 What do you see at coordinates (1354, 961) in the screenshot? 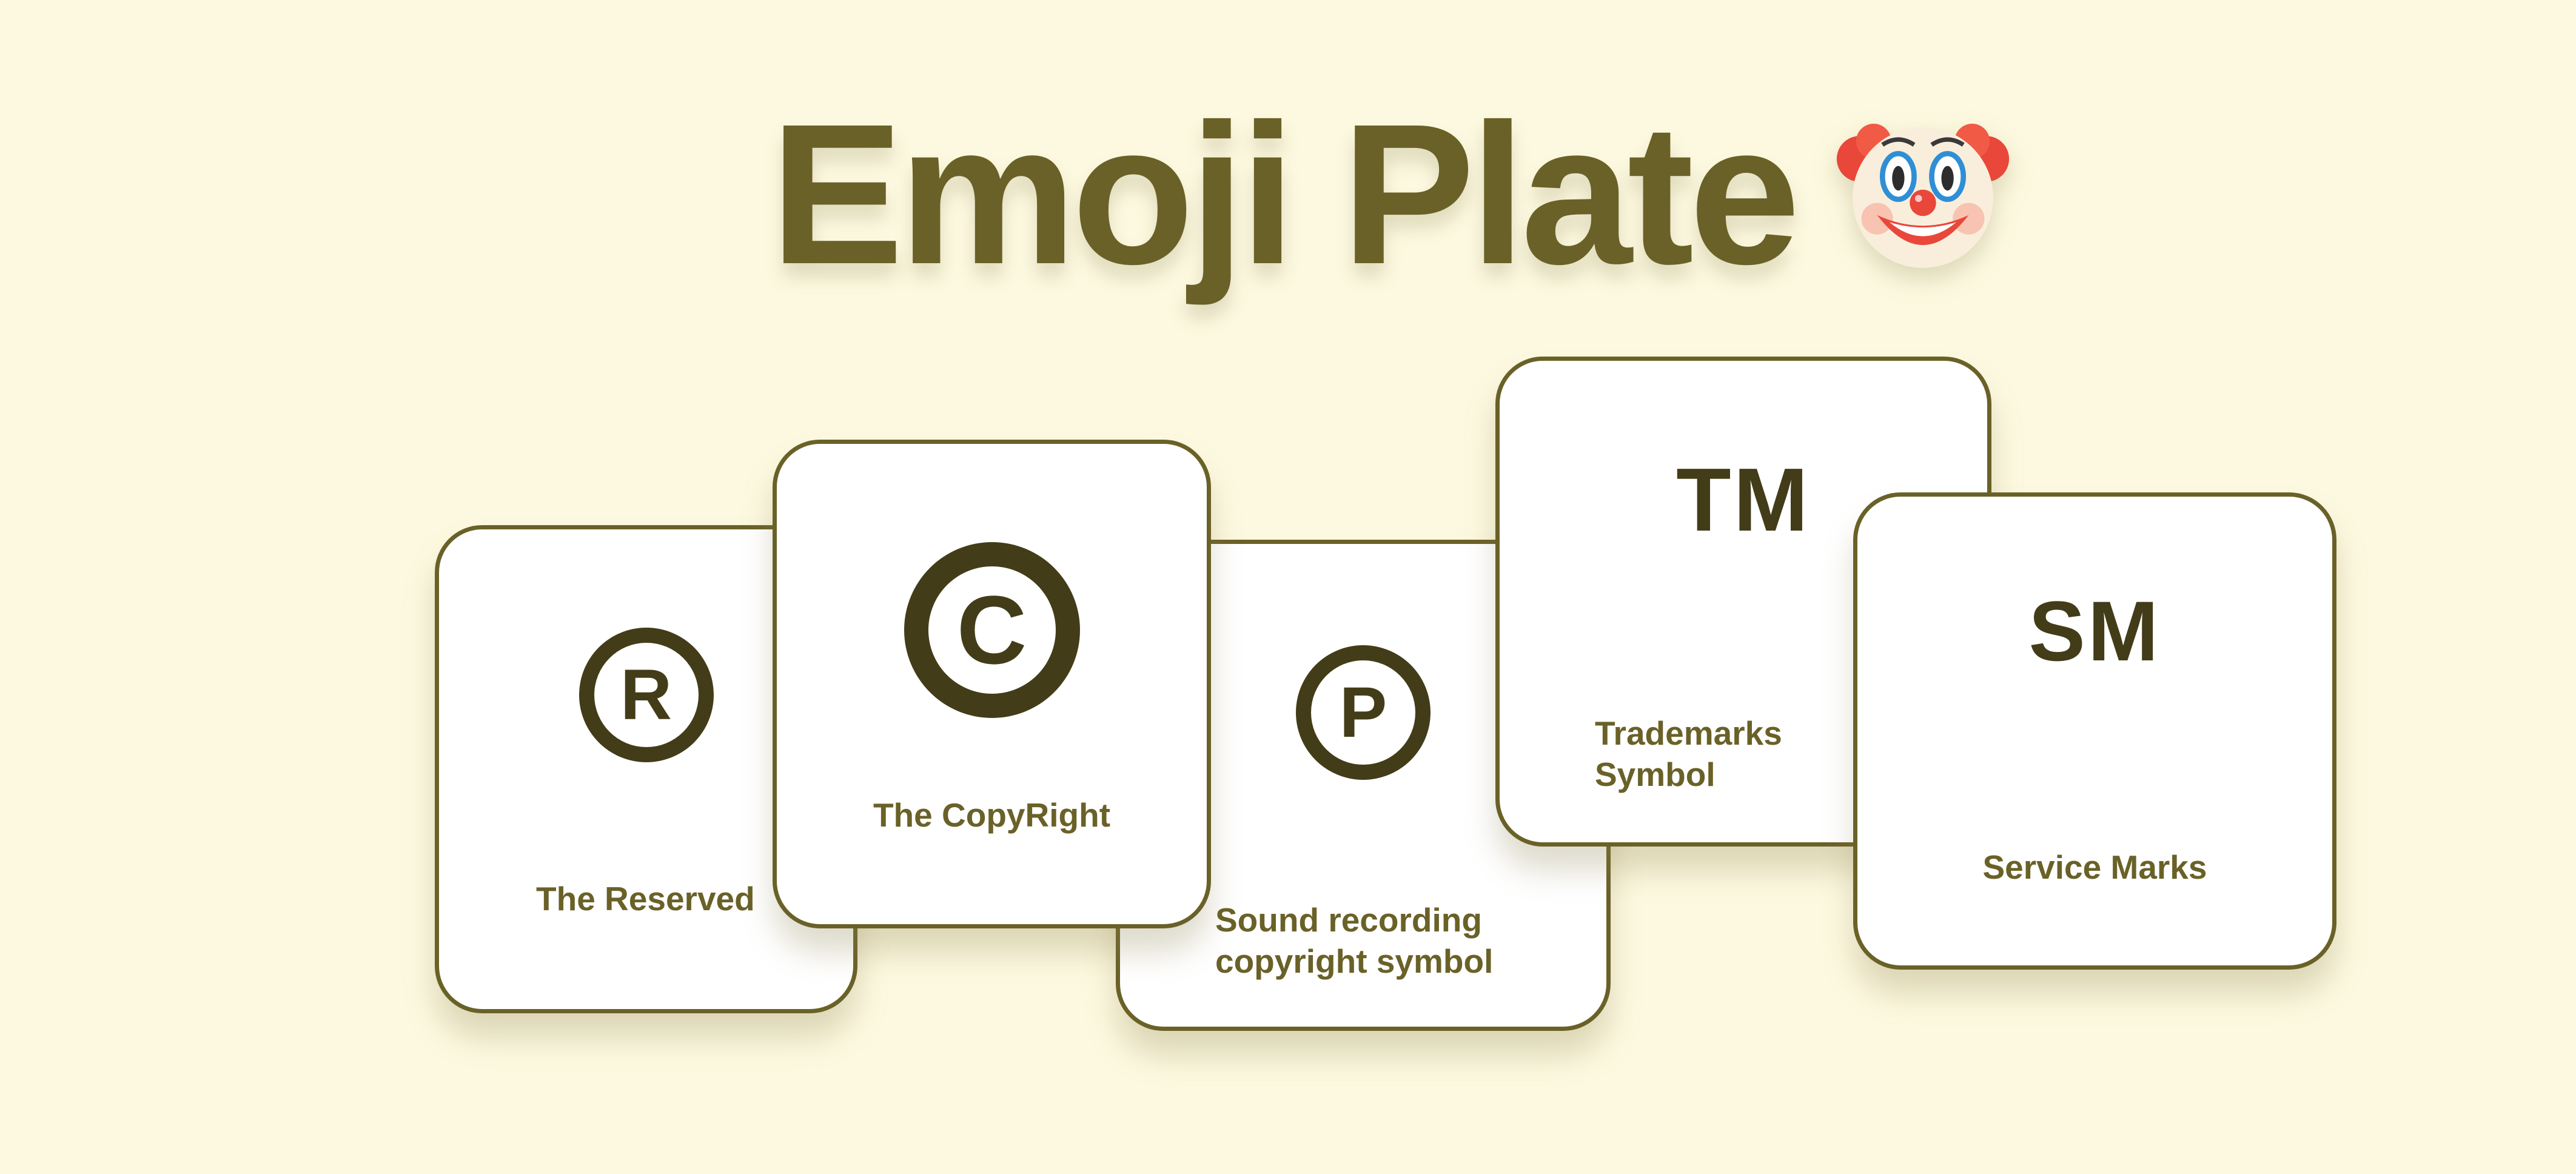
I see `card-label-line-2: copyright symbol` at bounding box center [1354, 961].